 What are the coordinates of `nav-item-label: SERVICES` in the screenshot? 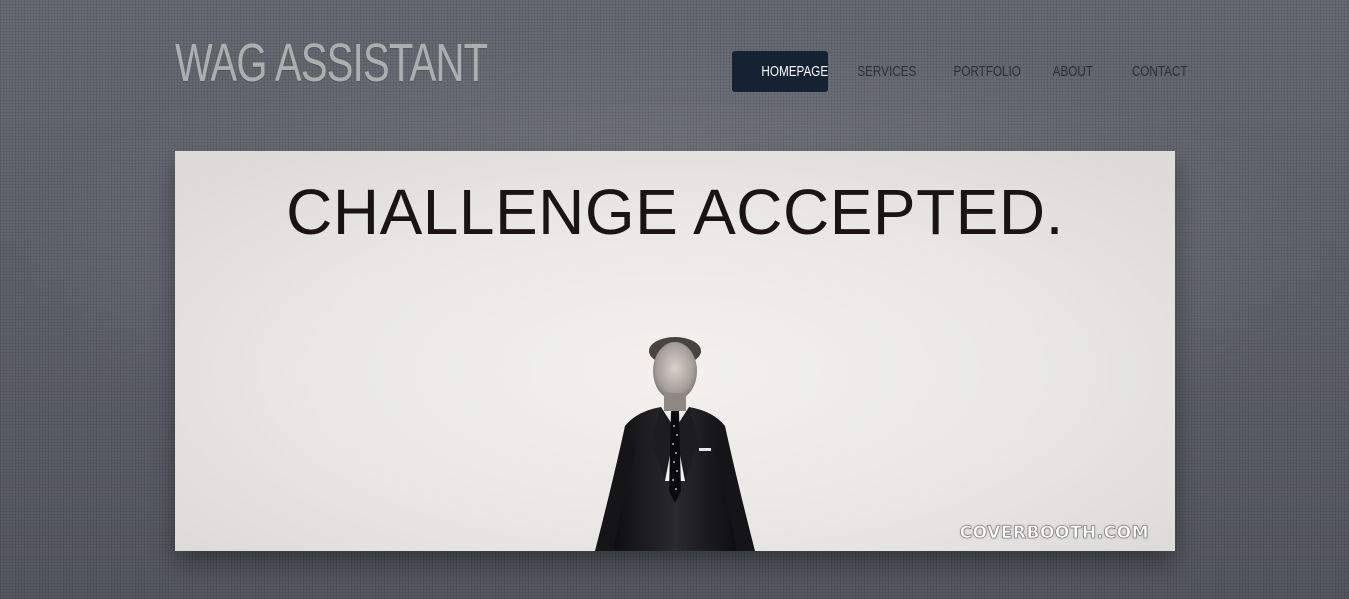 It's located at (887, 71).